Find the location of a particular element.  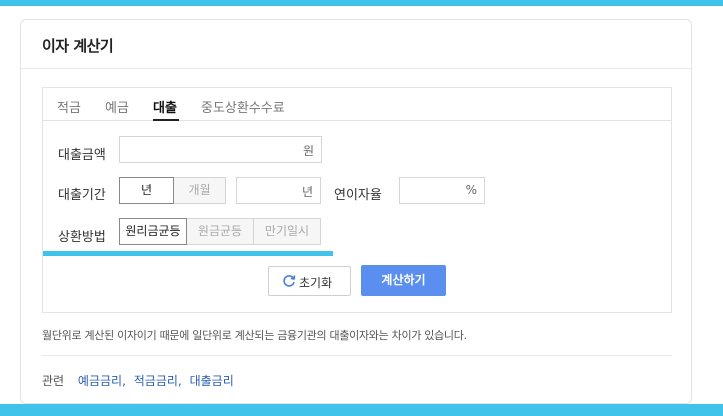

highlight-strip is located at coordinates (188, 253).